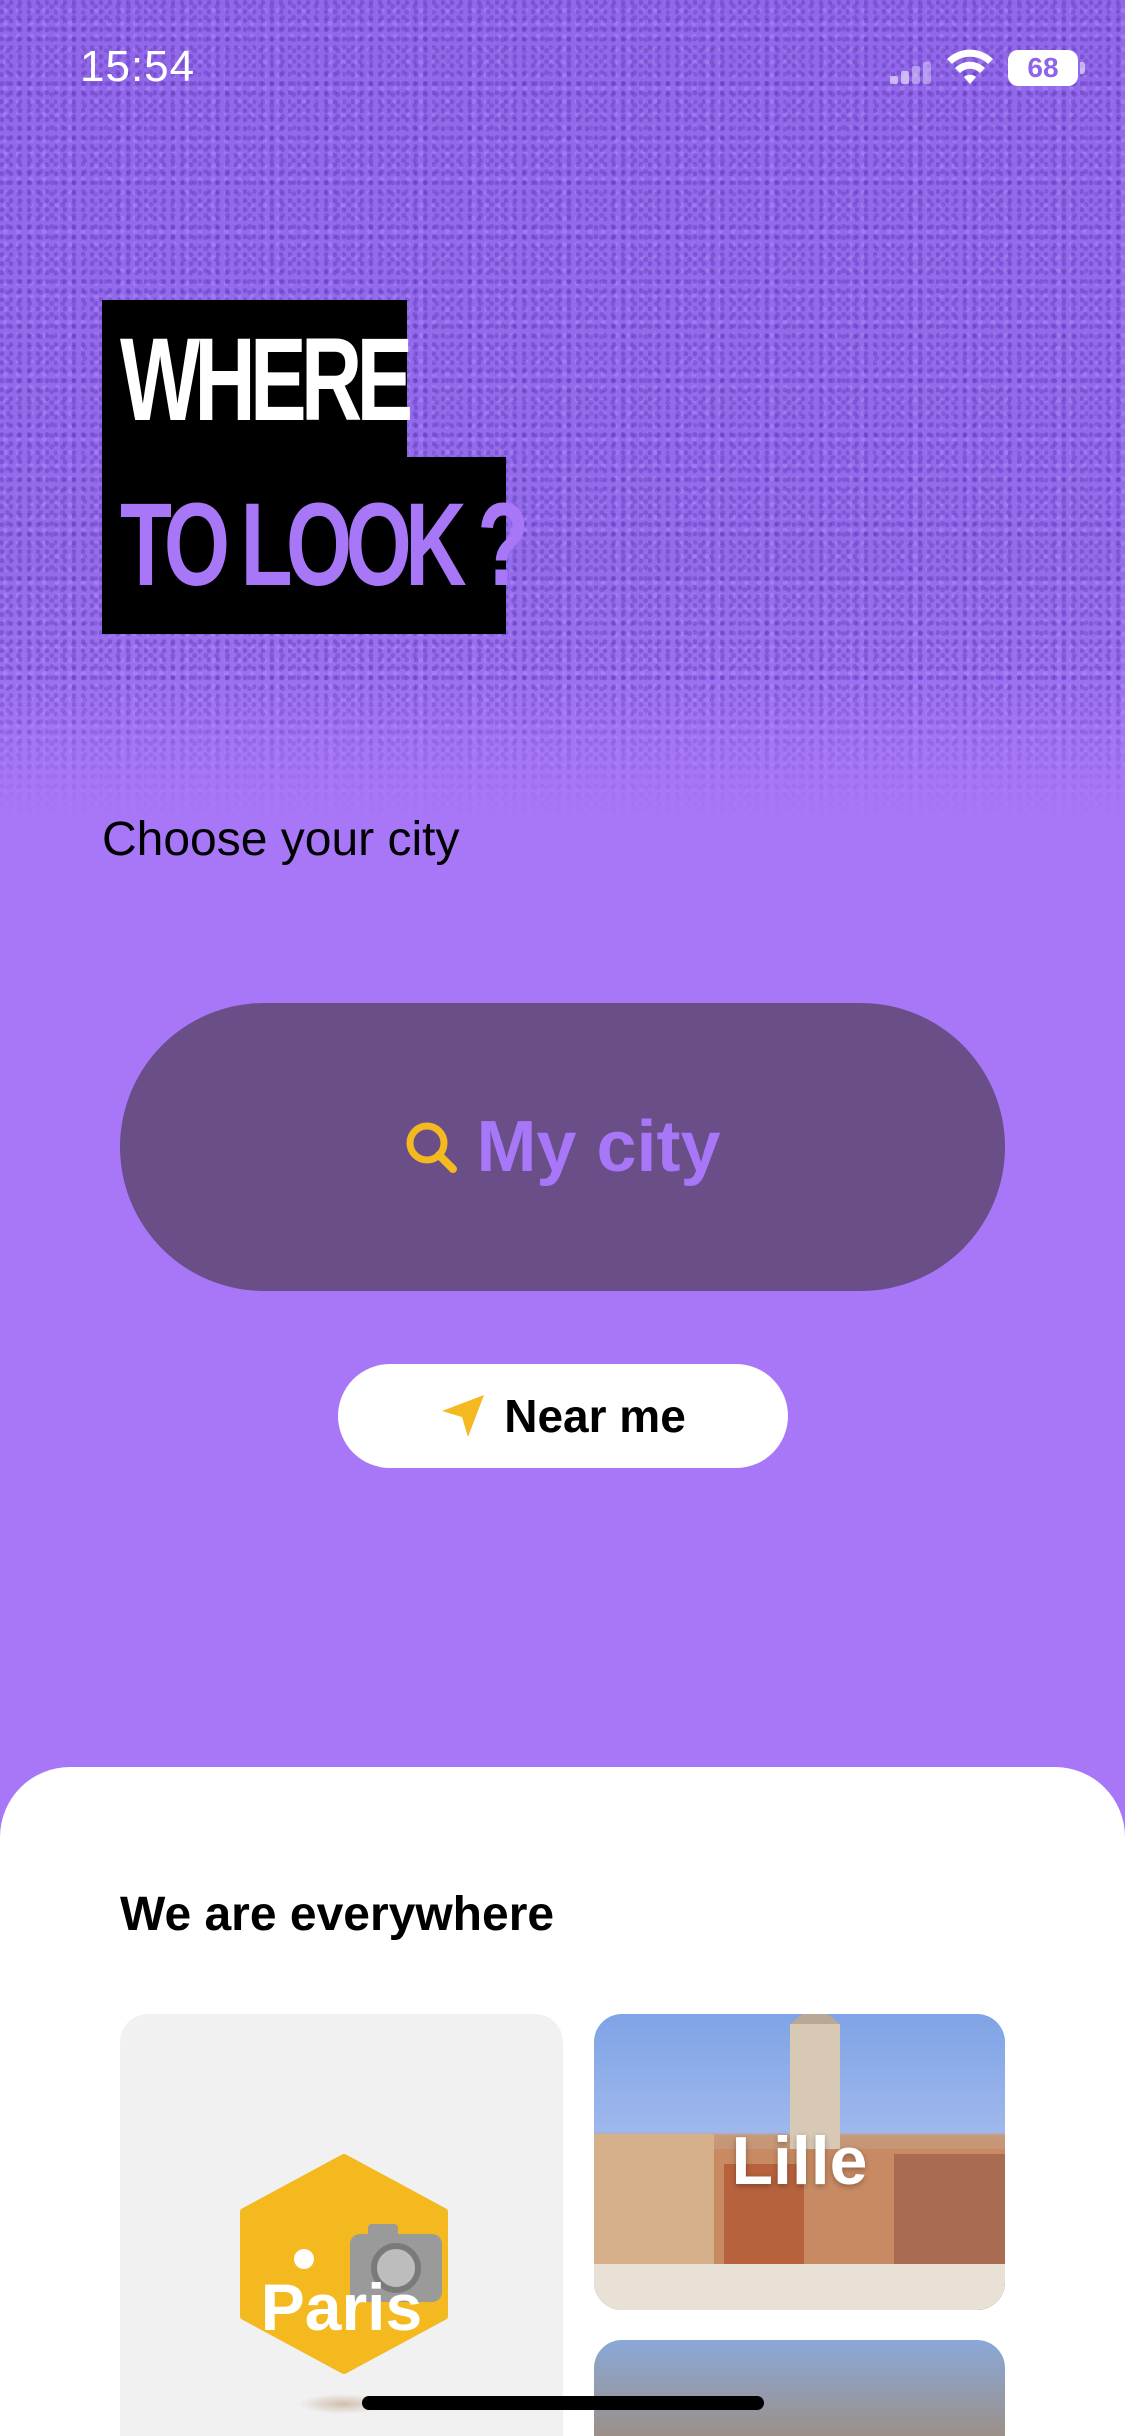  I want to click on sheet-title: We are everywhere, so click(337, 1914).